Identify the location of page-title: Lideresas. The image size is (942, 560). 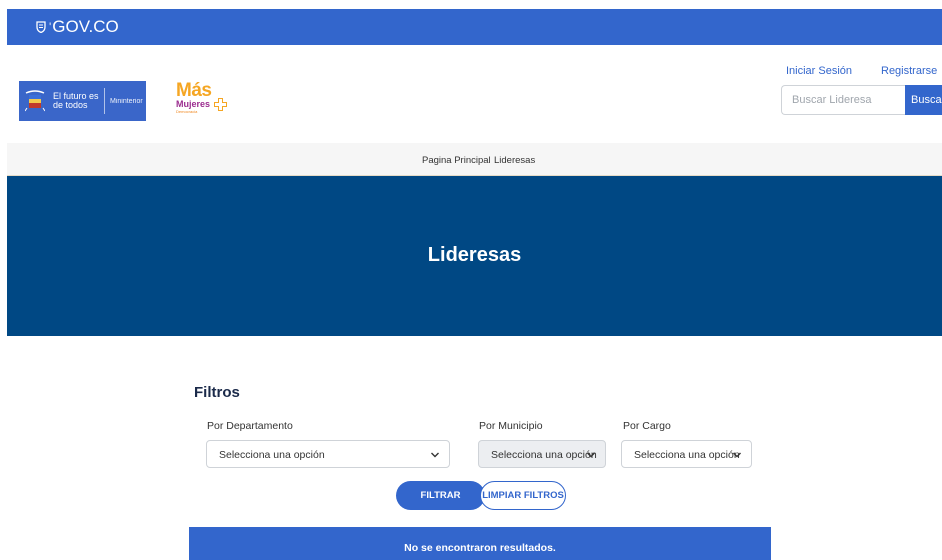
(474, 255).